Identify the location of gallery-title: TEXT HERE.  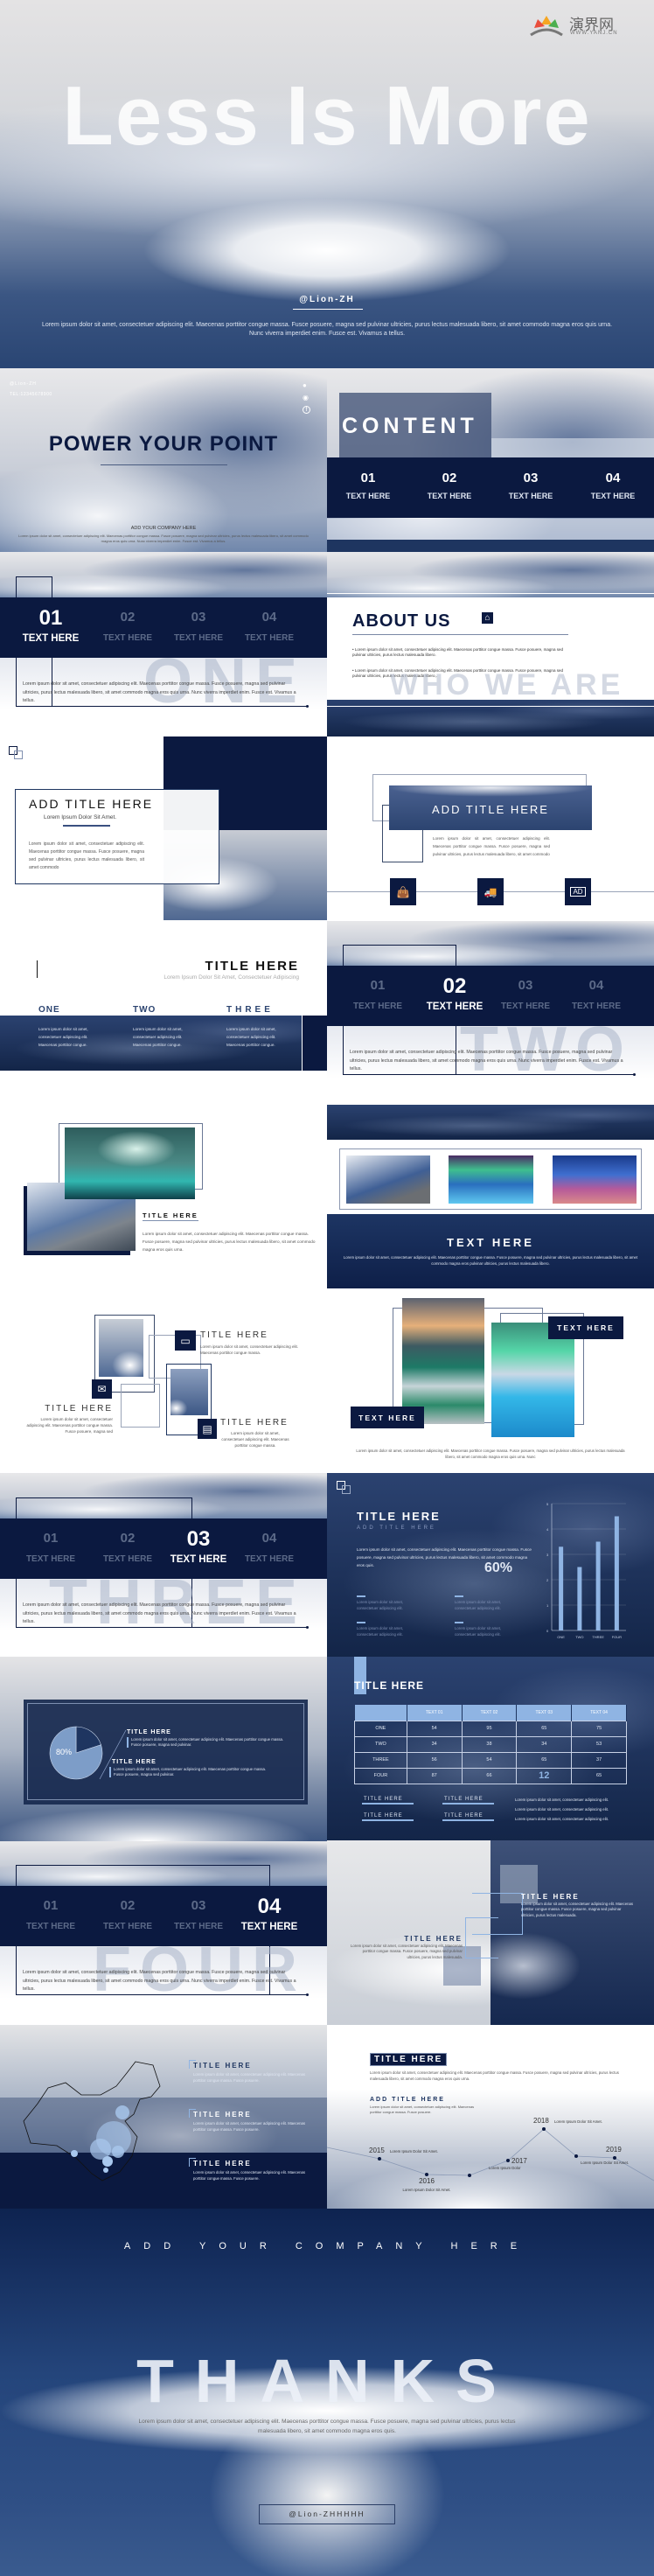
(491, 1242).